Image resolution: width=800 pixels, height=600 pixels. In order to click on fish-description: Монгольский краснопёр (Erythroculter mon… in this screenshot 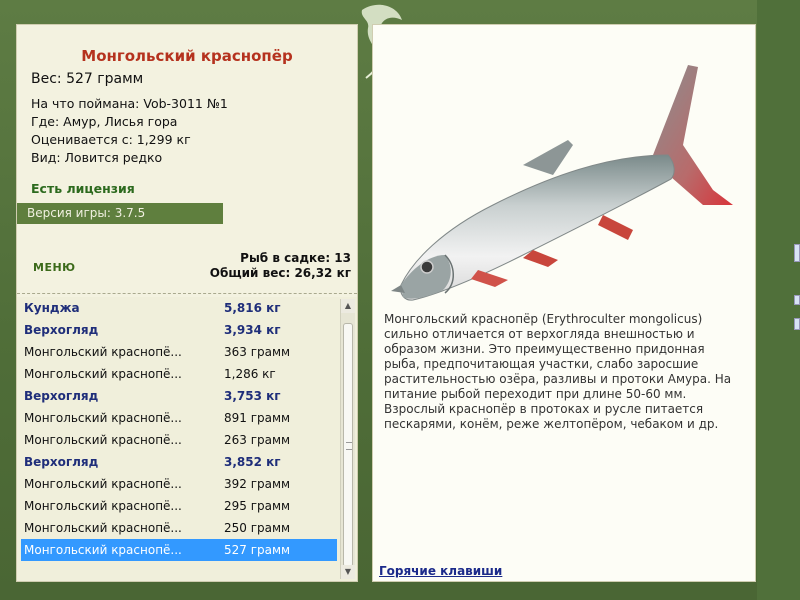, I will do `click(558, 371)`.